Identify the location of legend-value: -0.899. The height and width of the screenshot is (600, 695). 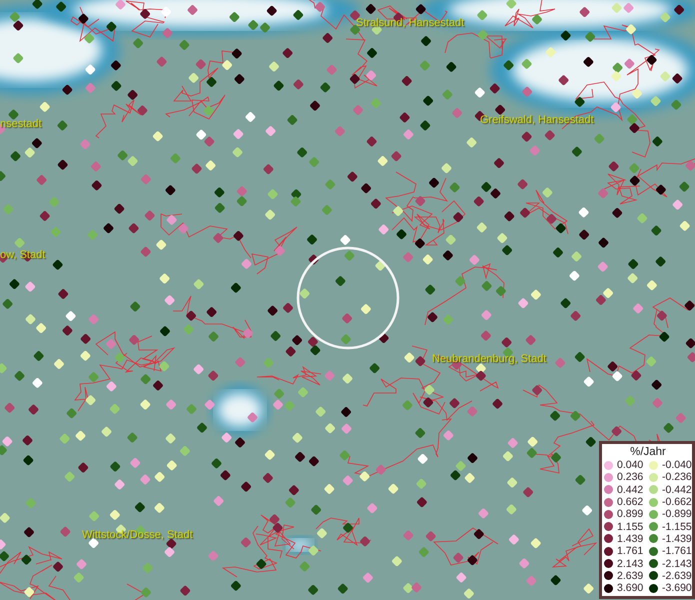
(676, 514).